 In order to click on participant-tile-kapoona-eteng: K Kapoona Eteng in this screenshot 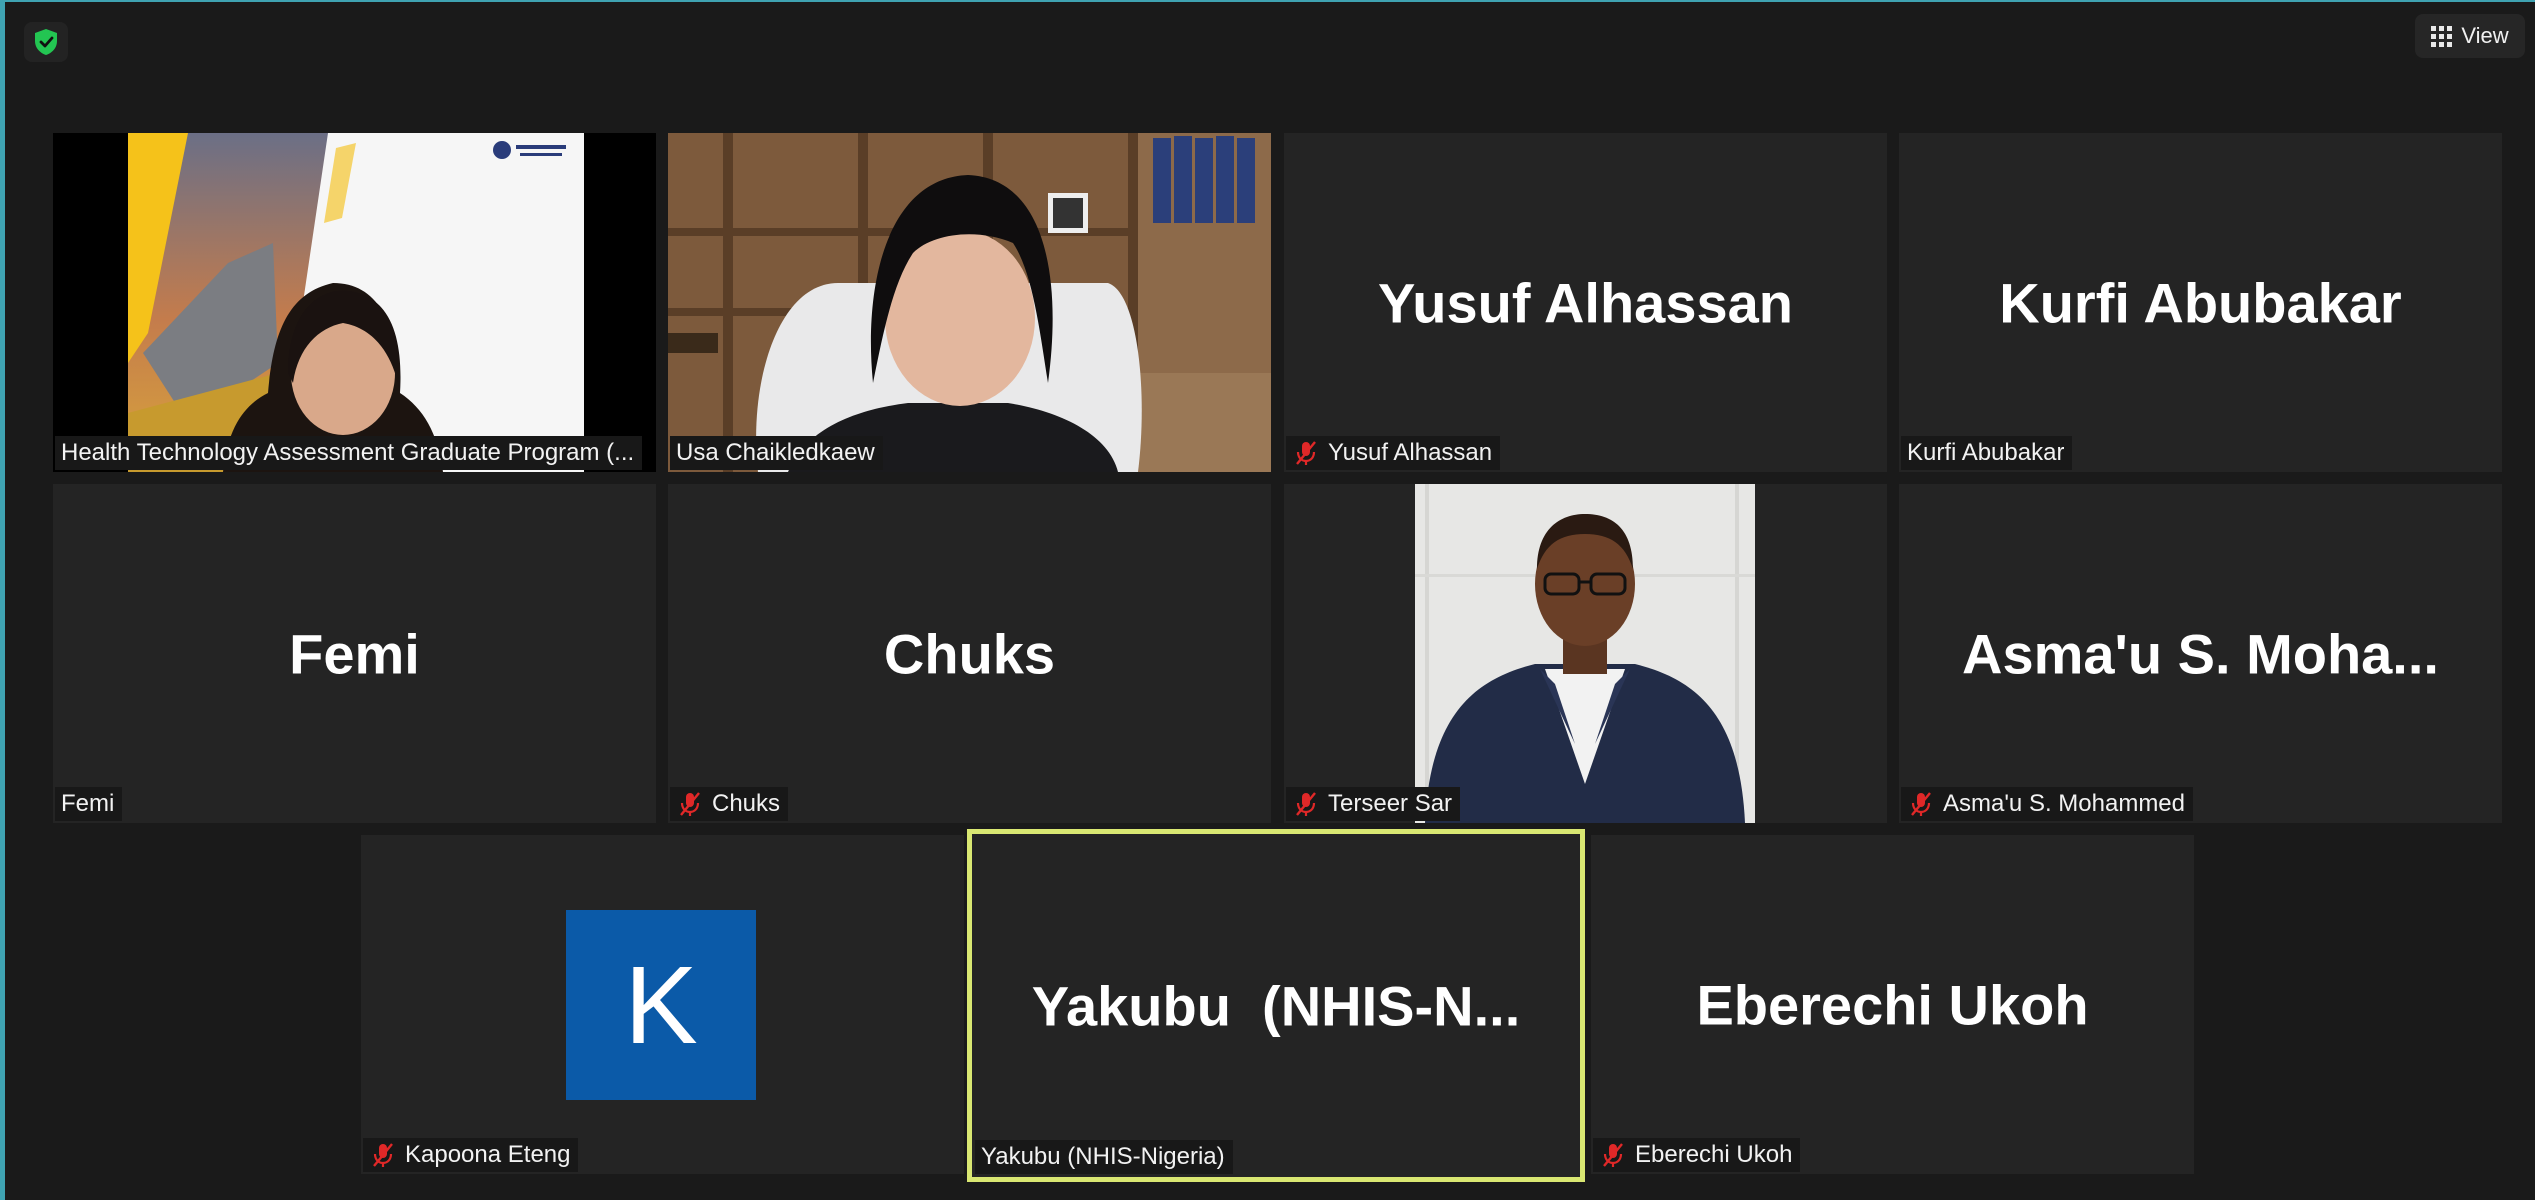, I will do `click(662, 1004)`.